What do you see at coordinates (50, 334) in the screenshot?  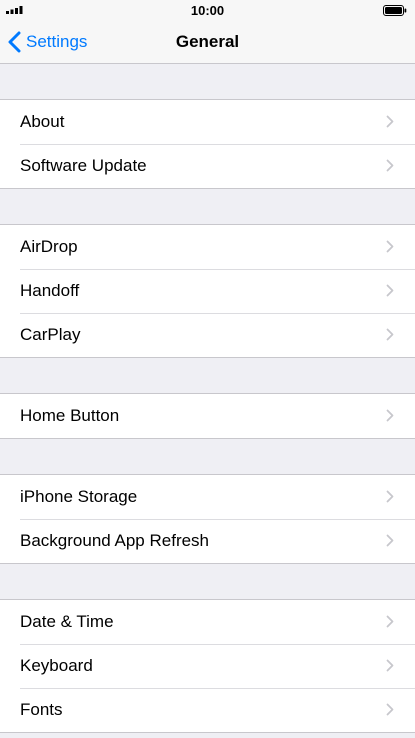 I see `row-label: CarPlay` at bounding box center [50, 334].